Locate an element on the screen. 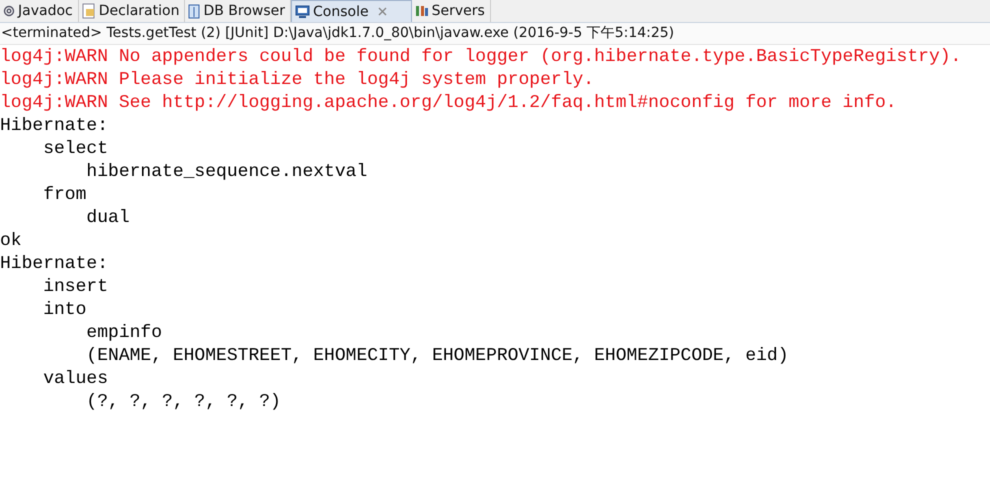  console-line: (?, ?, ?, ?, ?, ?) is located at coordinates (183, 402).